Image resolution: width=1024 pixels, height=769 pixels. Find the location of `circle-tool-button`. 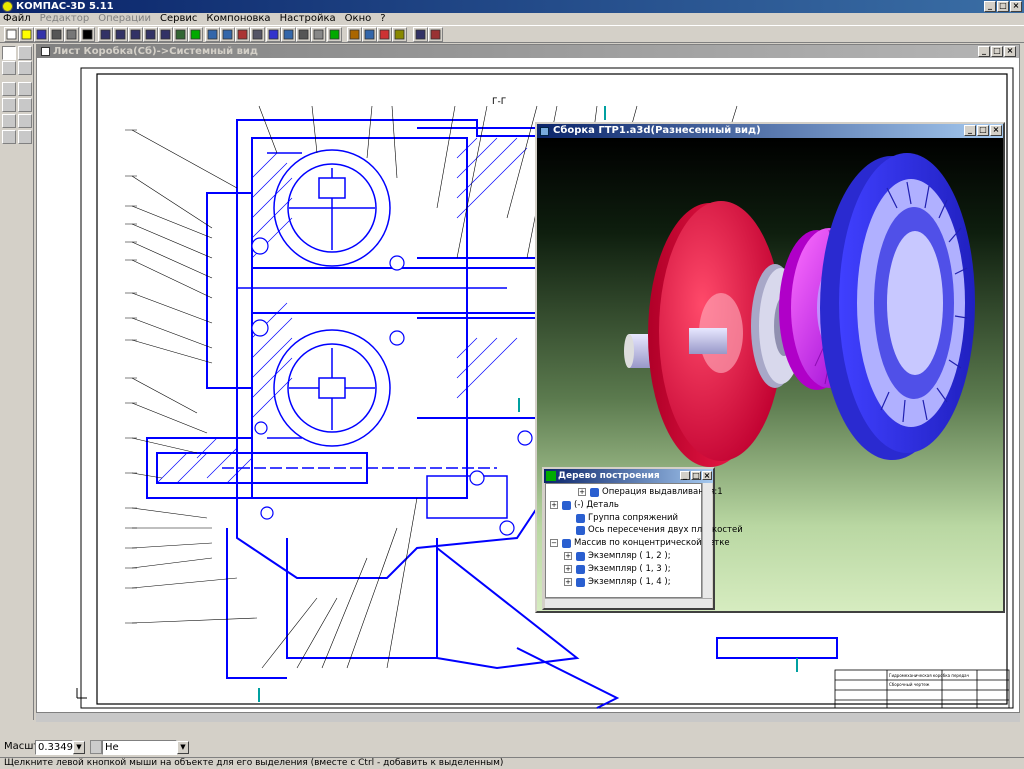

circle-tool-button is located at coordinates (25, 89).